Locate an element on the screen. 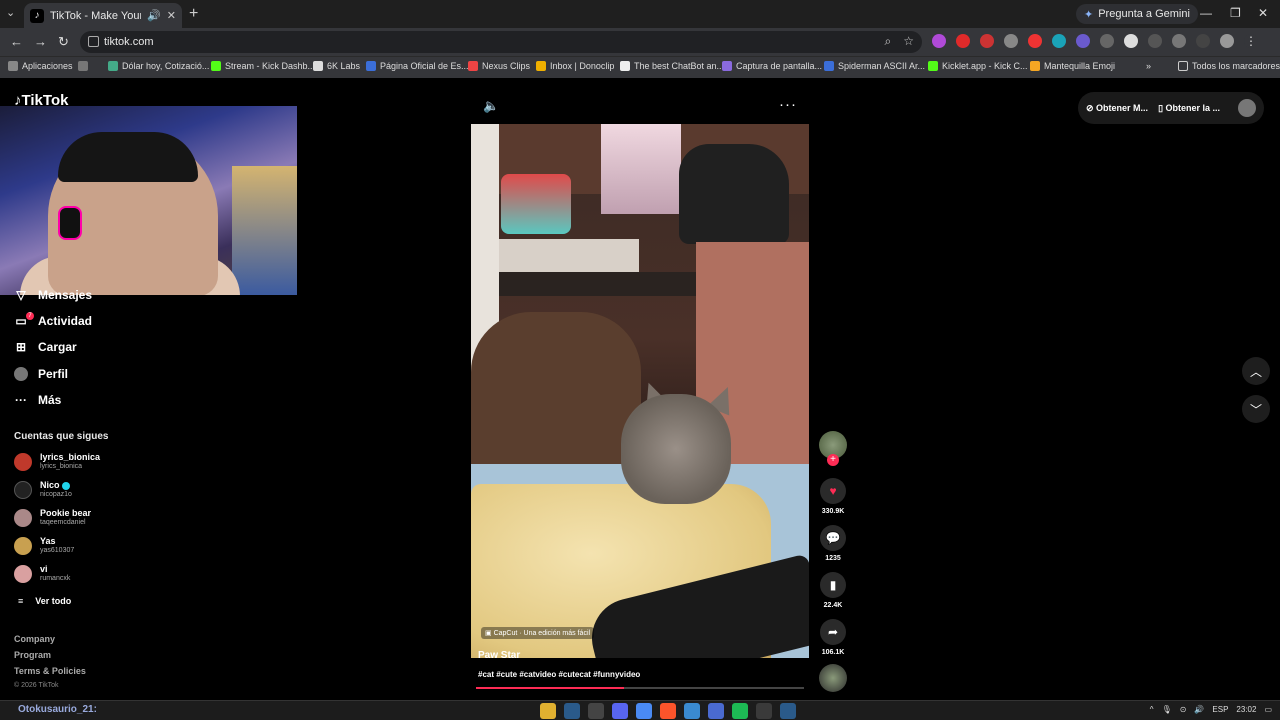 This screenshot has width=1280, height=720. tab-audio-icon: 🔊 is located at coordinates (154, 15).